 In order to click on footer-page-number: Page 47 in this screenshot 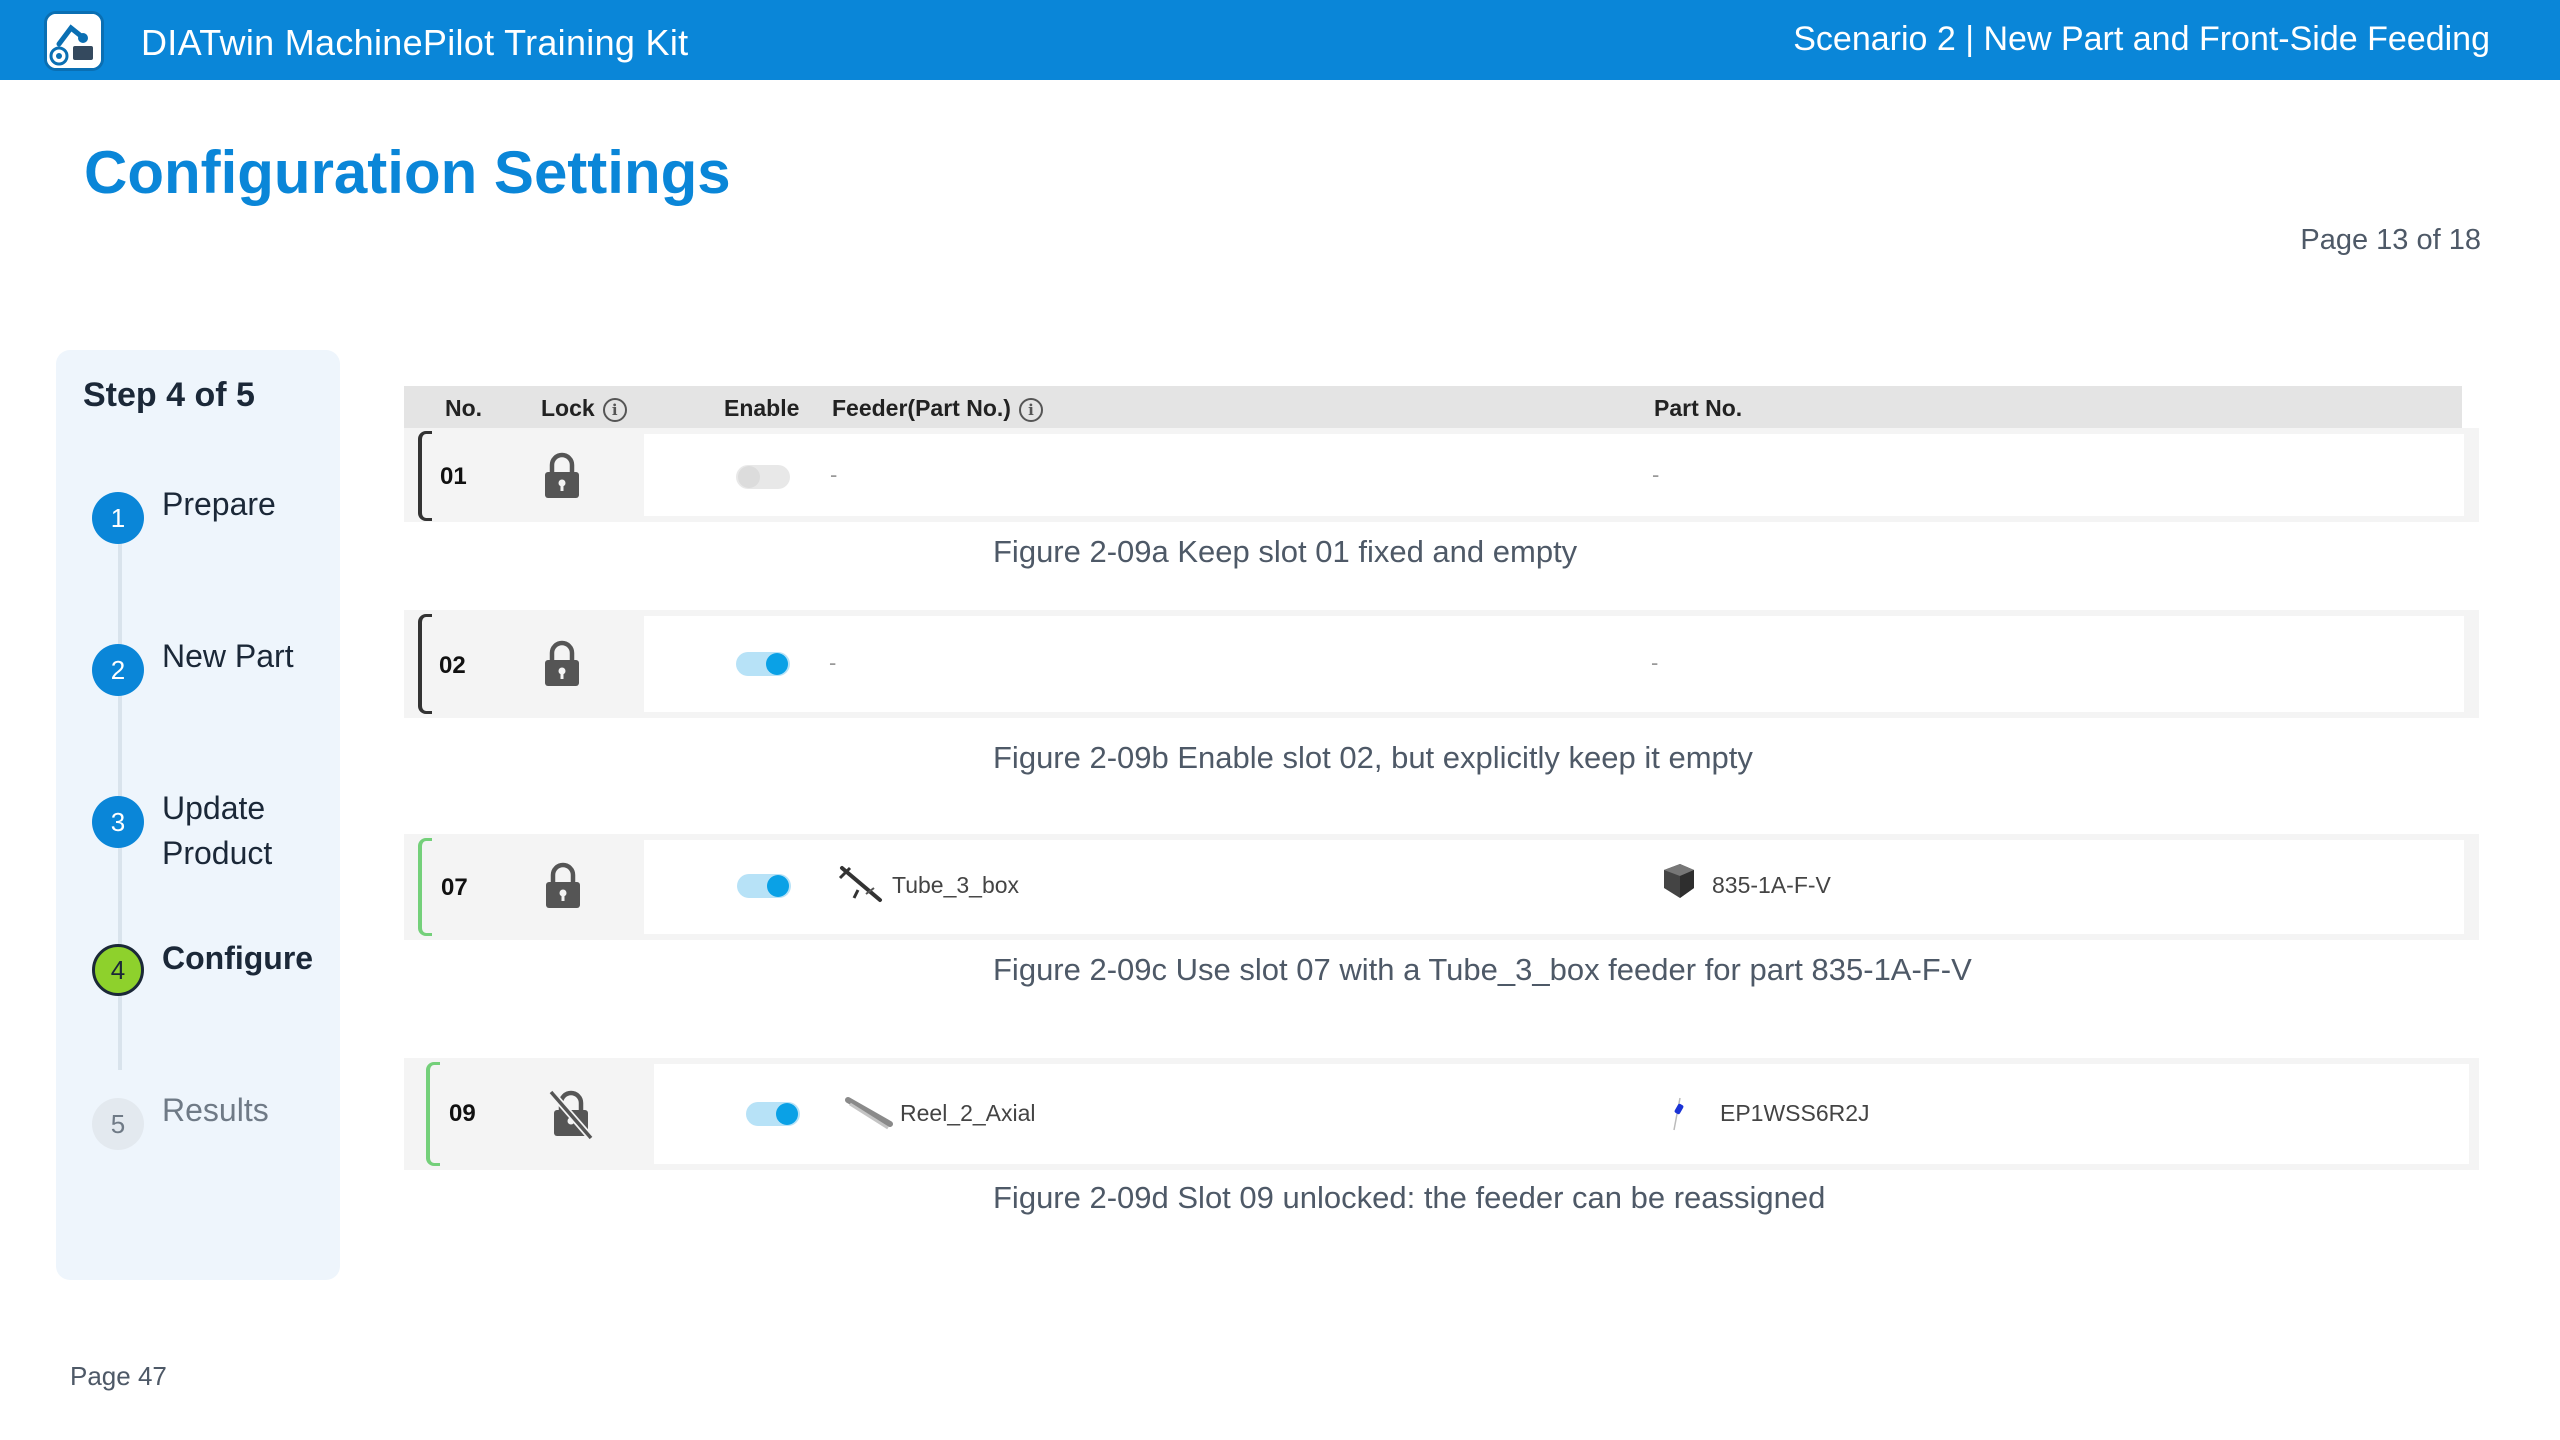, I will do `click(118, 1376)`.